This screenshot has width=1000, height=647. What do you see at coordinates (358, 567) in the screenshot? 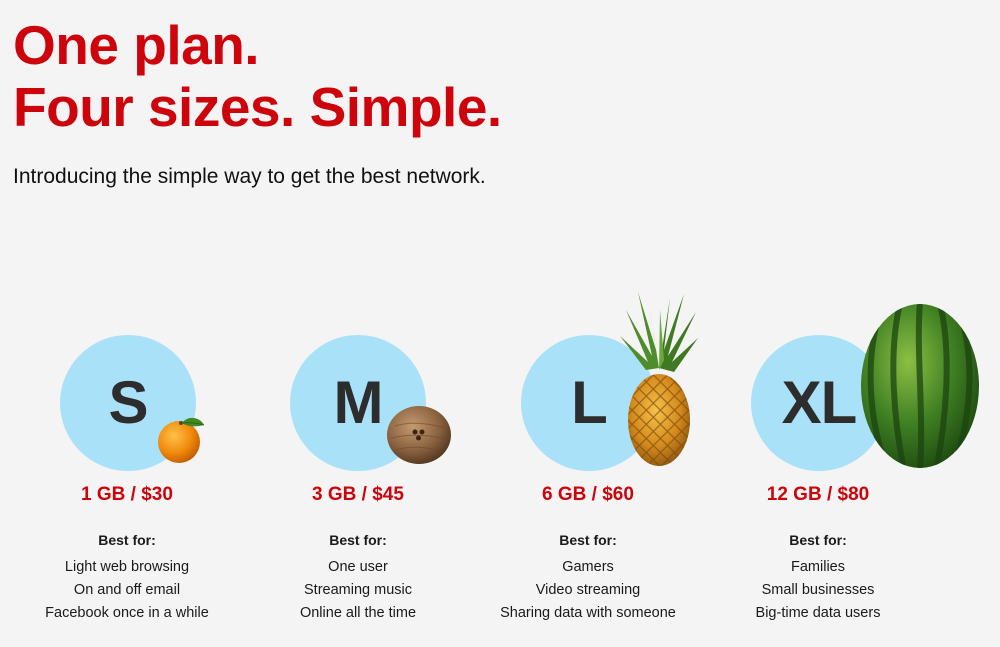
I see `use-item: One user` at bounding box center [358, 567].